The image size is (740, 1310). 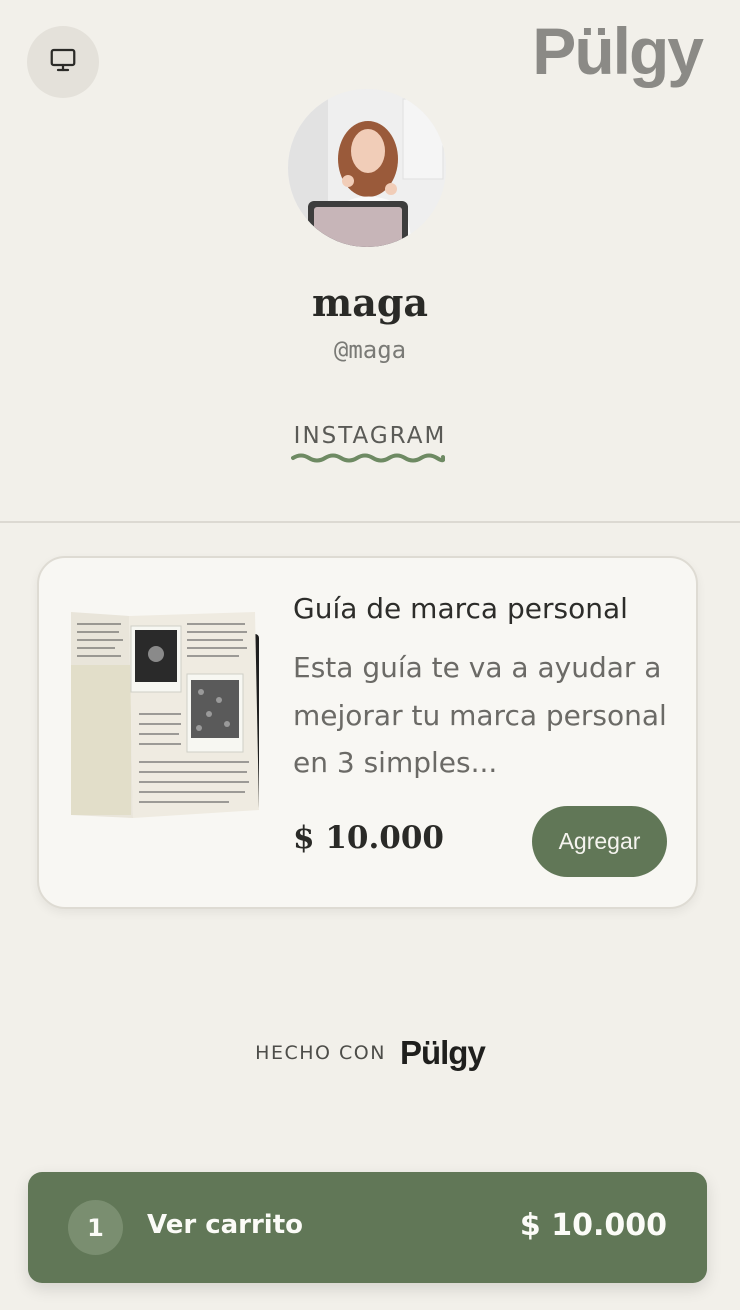 I want to click on brand-logo: Pülgy, so click(x=618, y=51).